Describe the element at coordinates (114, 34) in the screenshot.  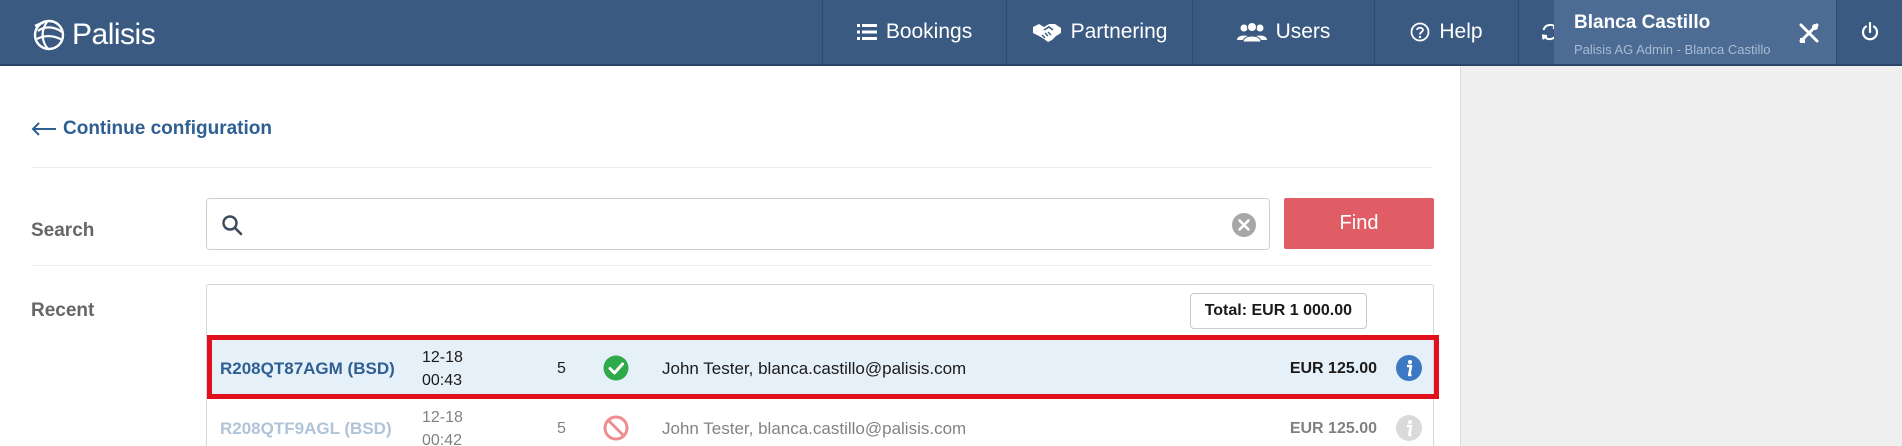
I see `logo-text: Palisis` at that location.